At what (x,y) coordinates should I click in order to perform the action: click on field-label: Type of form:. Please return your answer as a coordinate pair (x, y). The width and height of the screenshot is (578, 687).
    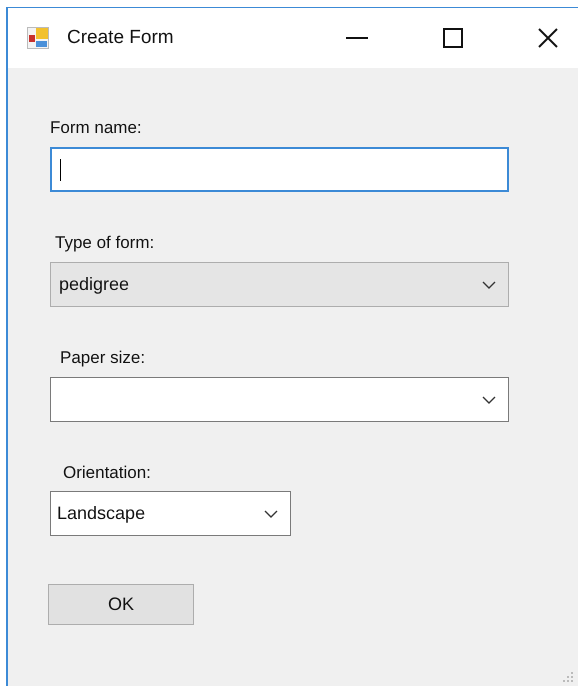
    Looking at the image, I should click on (105, 243).